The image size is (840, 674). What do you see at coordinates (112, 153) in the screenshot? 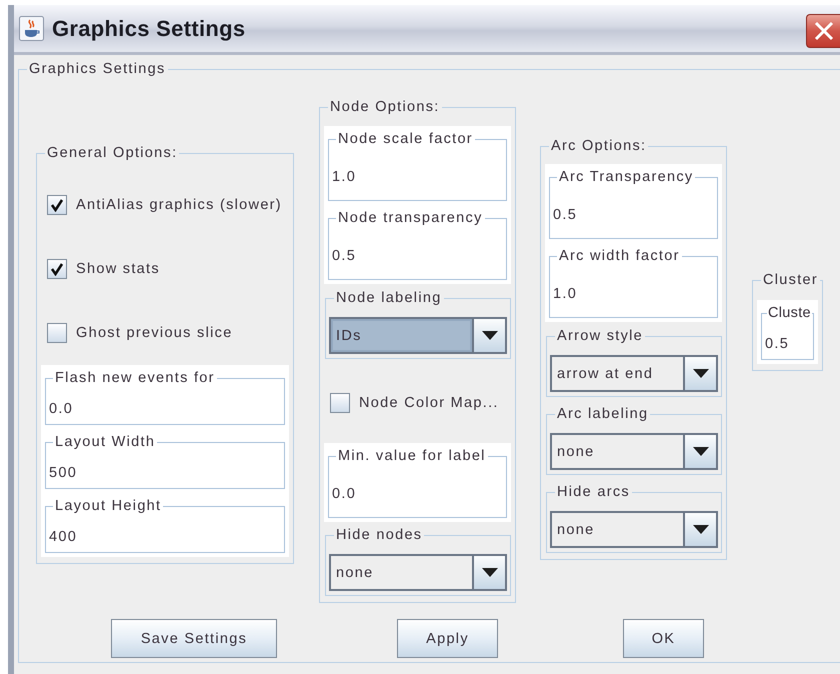
I see `group-title: General Options:` at bounding box center [112, 153].